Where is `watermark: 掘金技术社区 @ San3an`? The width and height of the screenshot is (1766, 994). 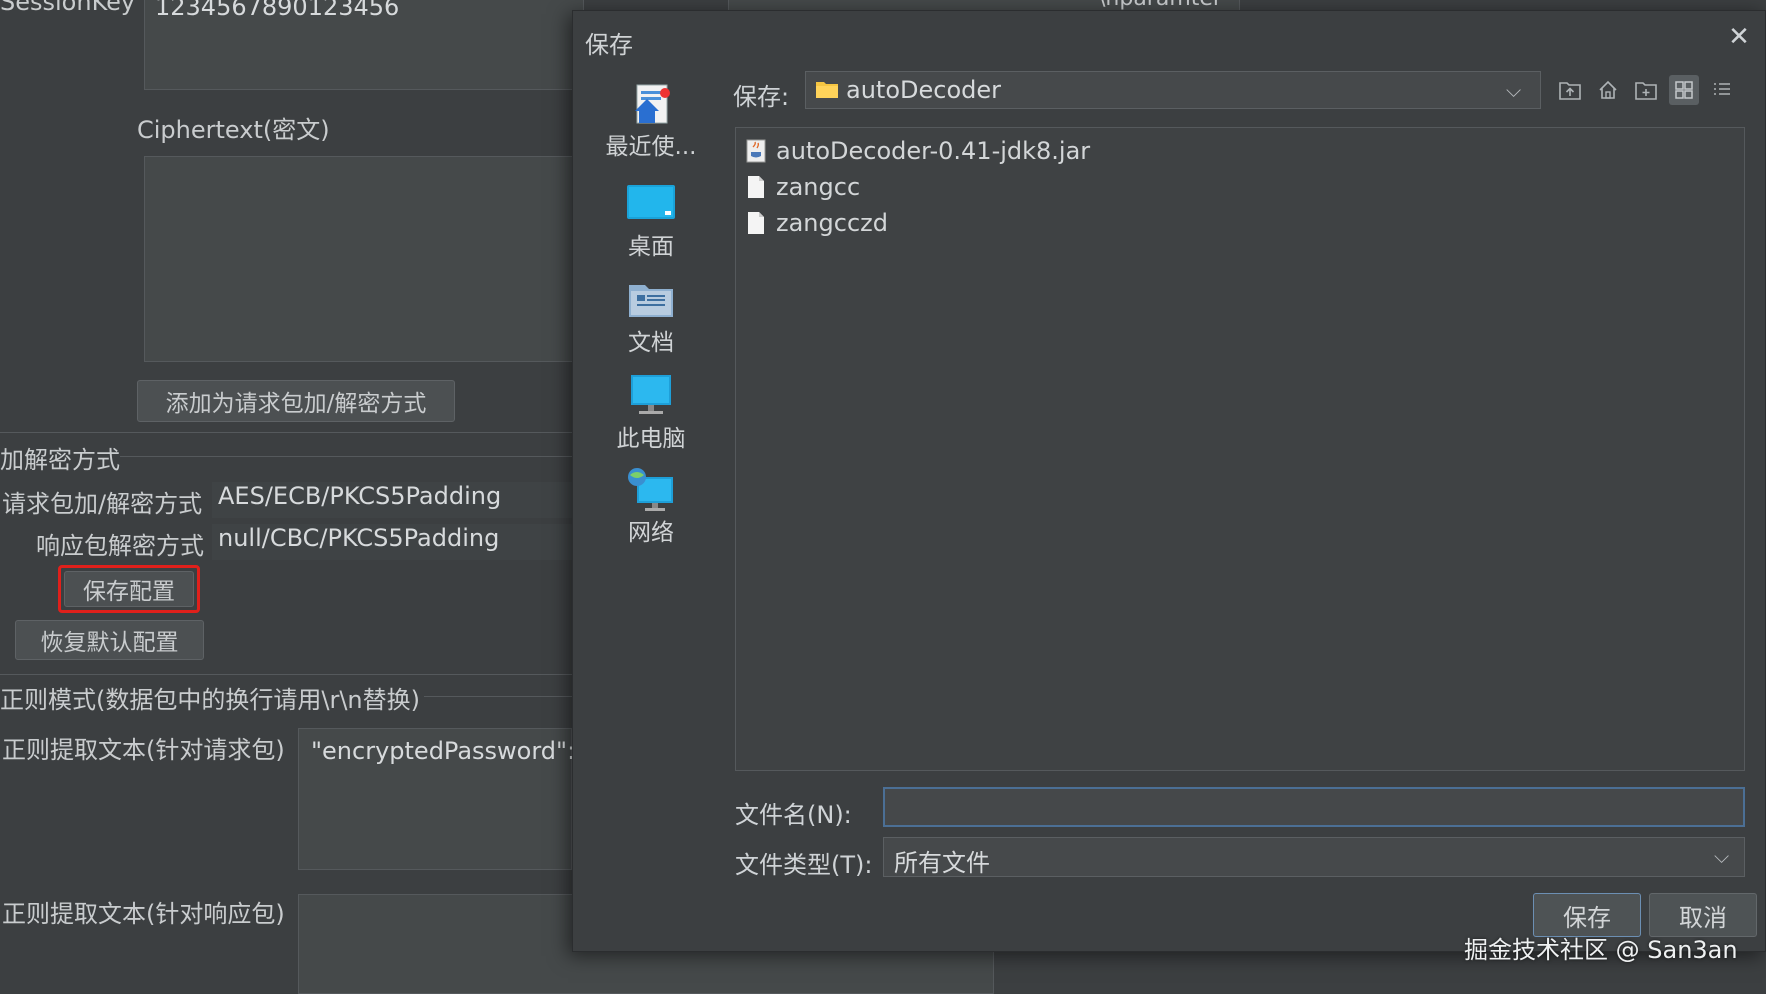
watermark: 掘金技术社区 @ San3an is located at coordinates (1601, 950).